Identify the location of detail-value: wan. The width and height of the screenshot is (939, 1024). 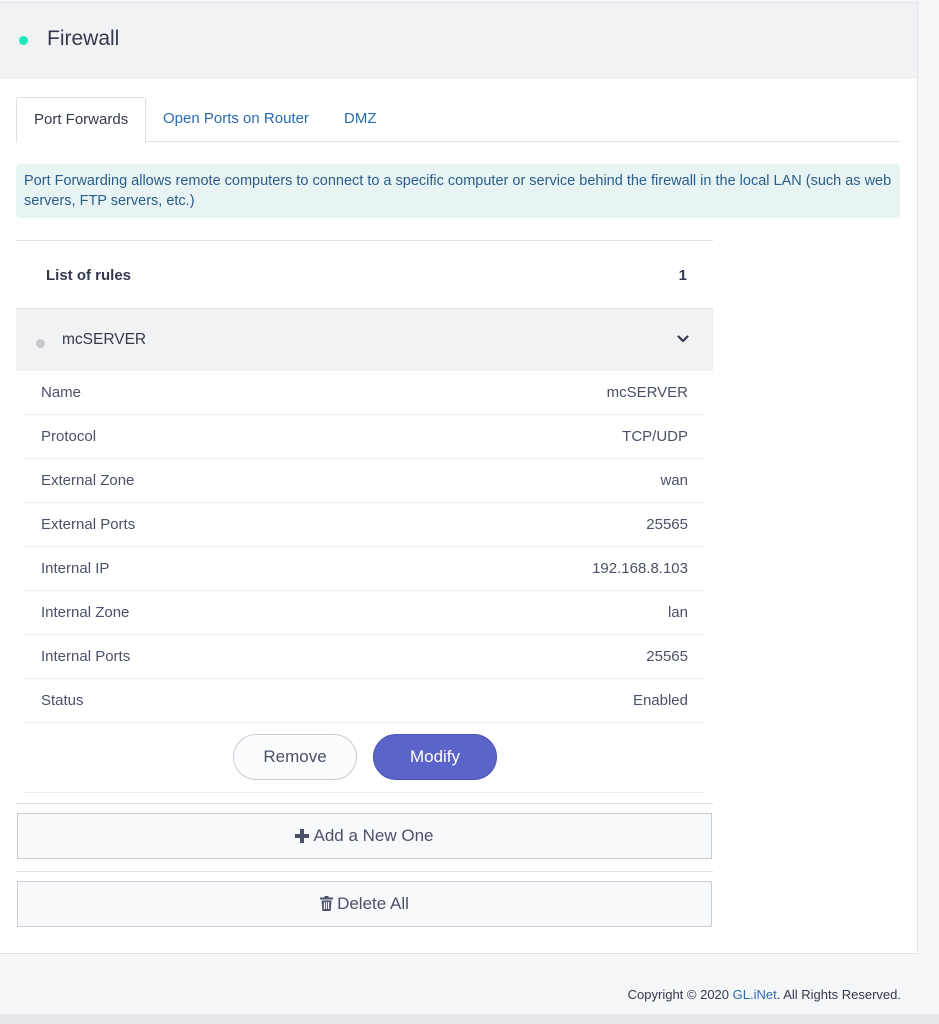
(674, 480).